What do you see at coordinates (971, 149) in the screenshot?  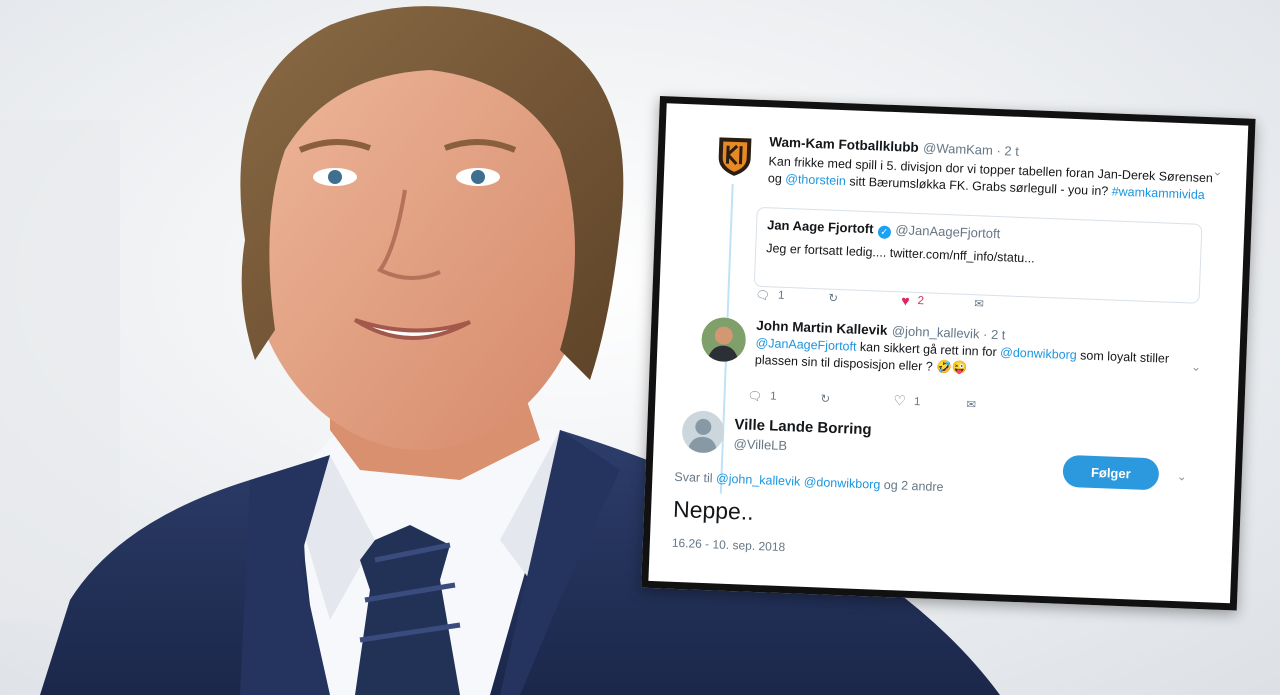 I see `wamkam-handle: @WamKam · 2 t` at bounding box center [971, 149].